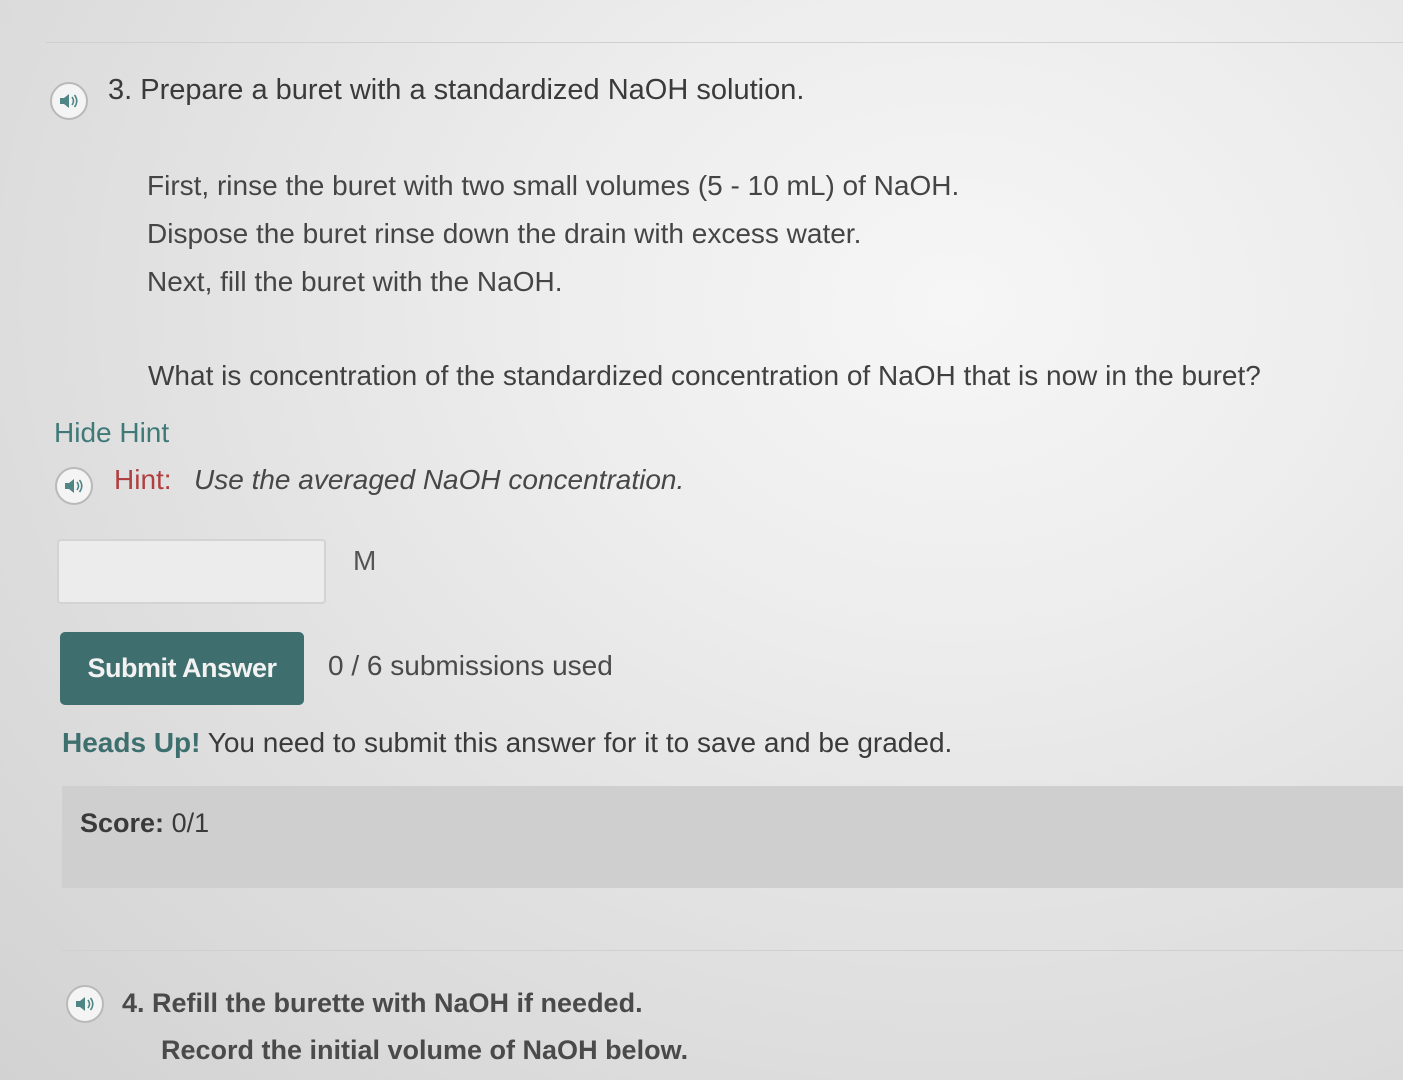 This screenshot has width=1403, height=1080. I want to click on score-display: Score: 0/1, so click(144, 823).